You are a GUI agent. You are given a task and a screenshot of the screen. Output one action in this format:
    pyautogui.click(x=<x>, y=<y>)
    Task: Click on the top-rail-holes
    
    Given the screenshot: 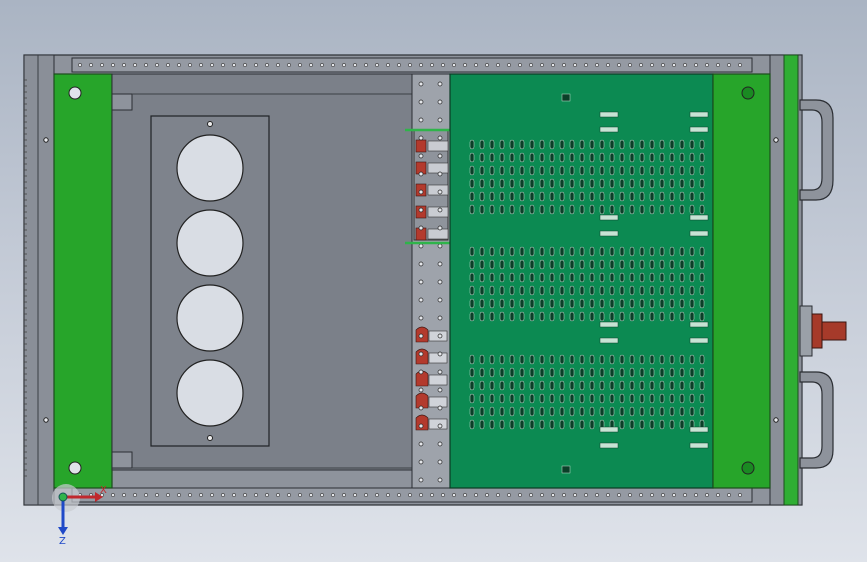 What is the action you would take?
    pyautogui.click(x=410, y=65)
    